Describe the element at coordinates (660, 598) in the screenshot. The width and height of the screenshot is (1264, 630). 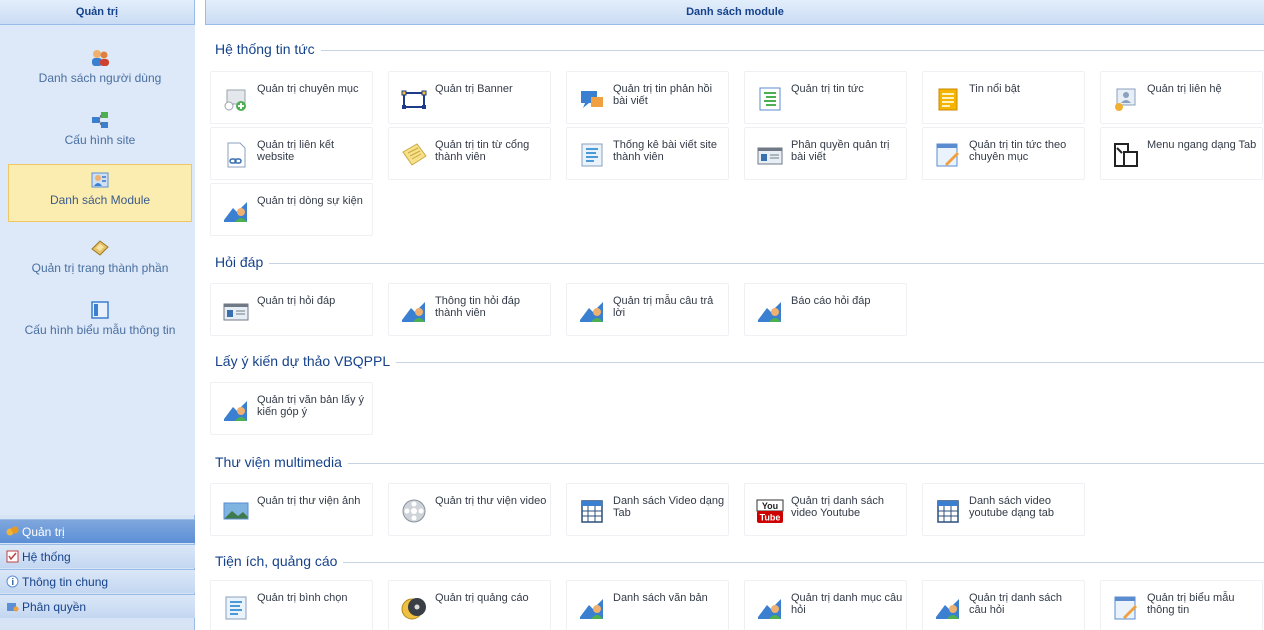
I see `module-label: Danh sách văn bản` at that location.